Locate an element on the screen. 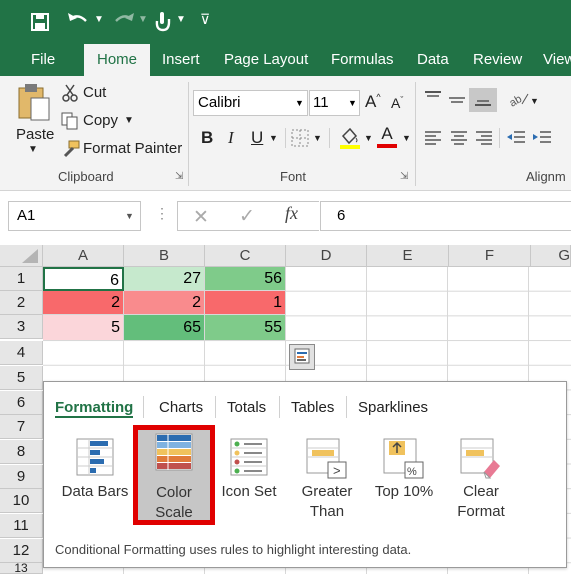 The image size is (571, 574). row-header: 10 is located at coordinates (21, 501).